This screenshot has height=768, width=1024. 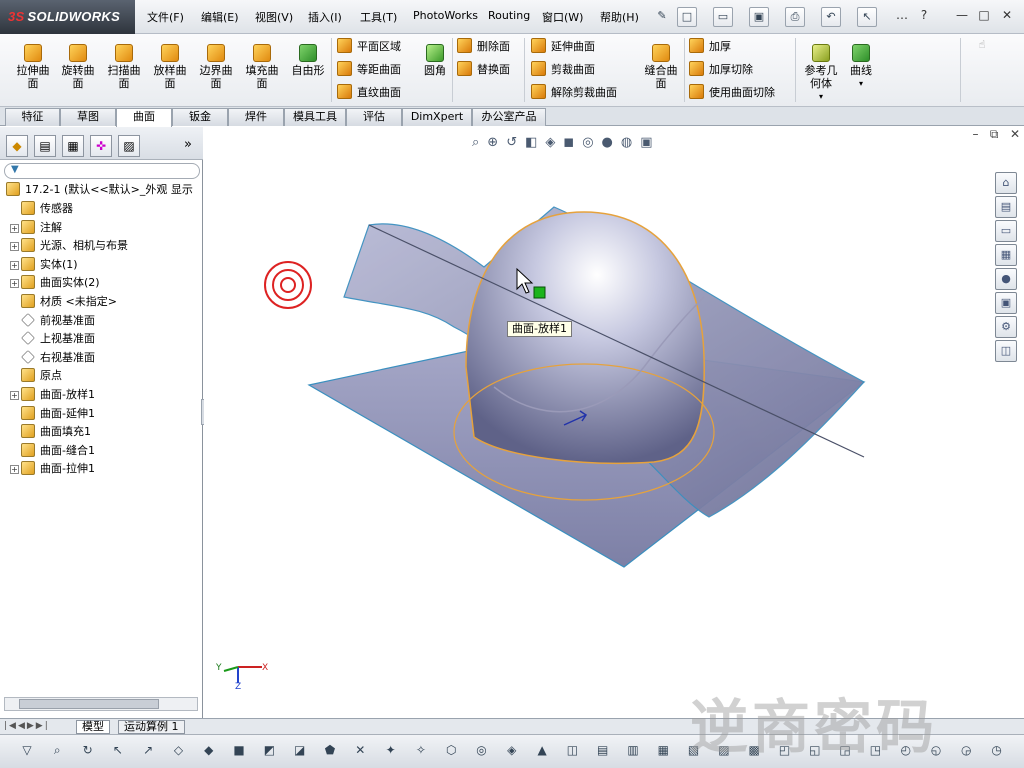 I want to click on thicken-cut-button: 加厚切除, so click(x=721, y=70).